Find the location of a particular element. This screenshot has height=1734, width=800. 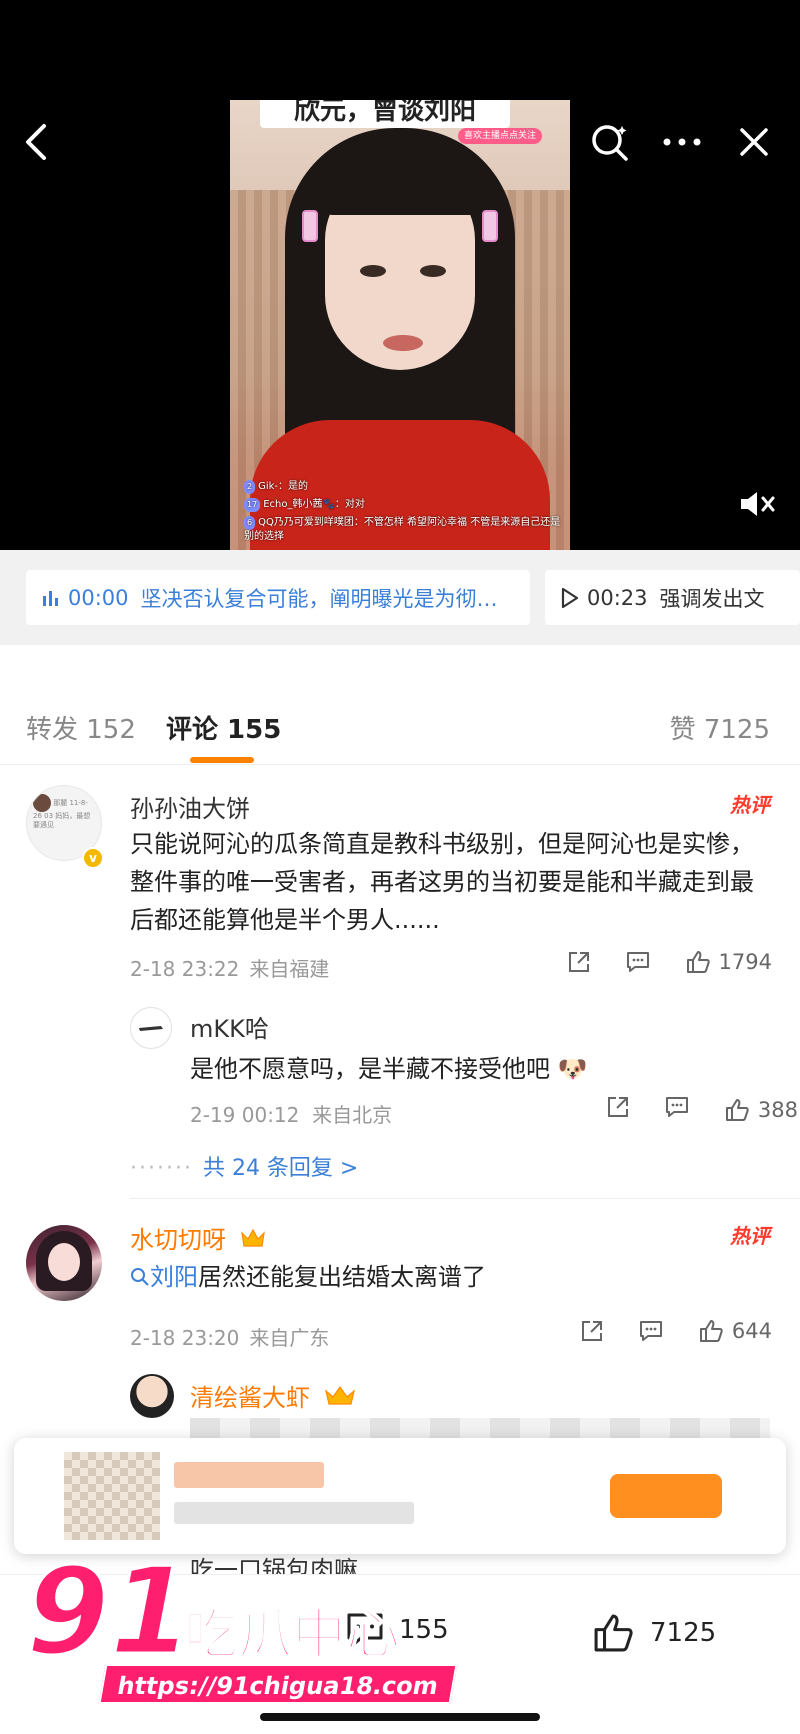

comment-author: 孙孙油大饼 is located at coordinates (190, 806).